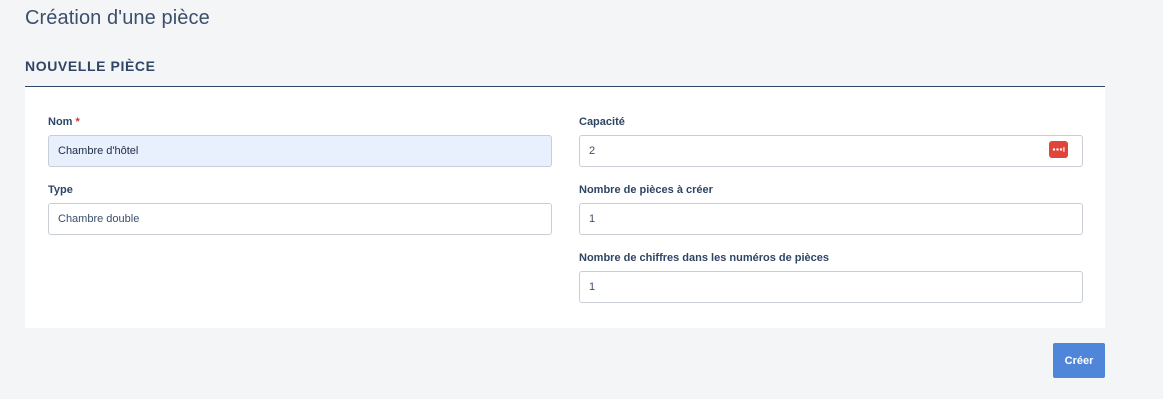  I want to click on name-label-text: Nom, so click(60, 122).